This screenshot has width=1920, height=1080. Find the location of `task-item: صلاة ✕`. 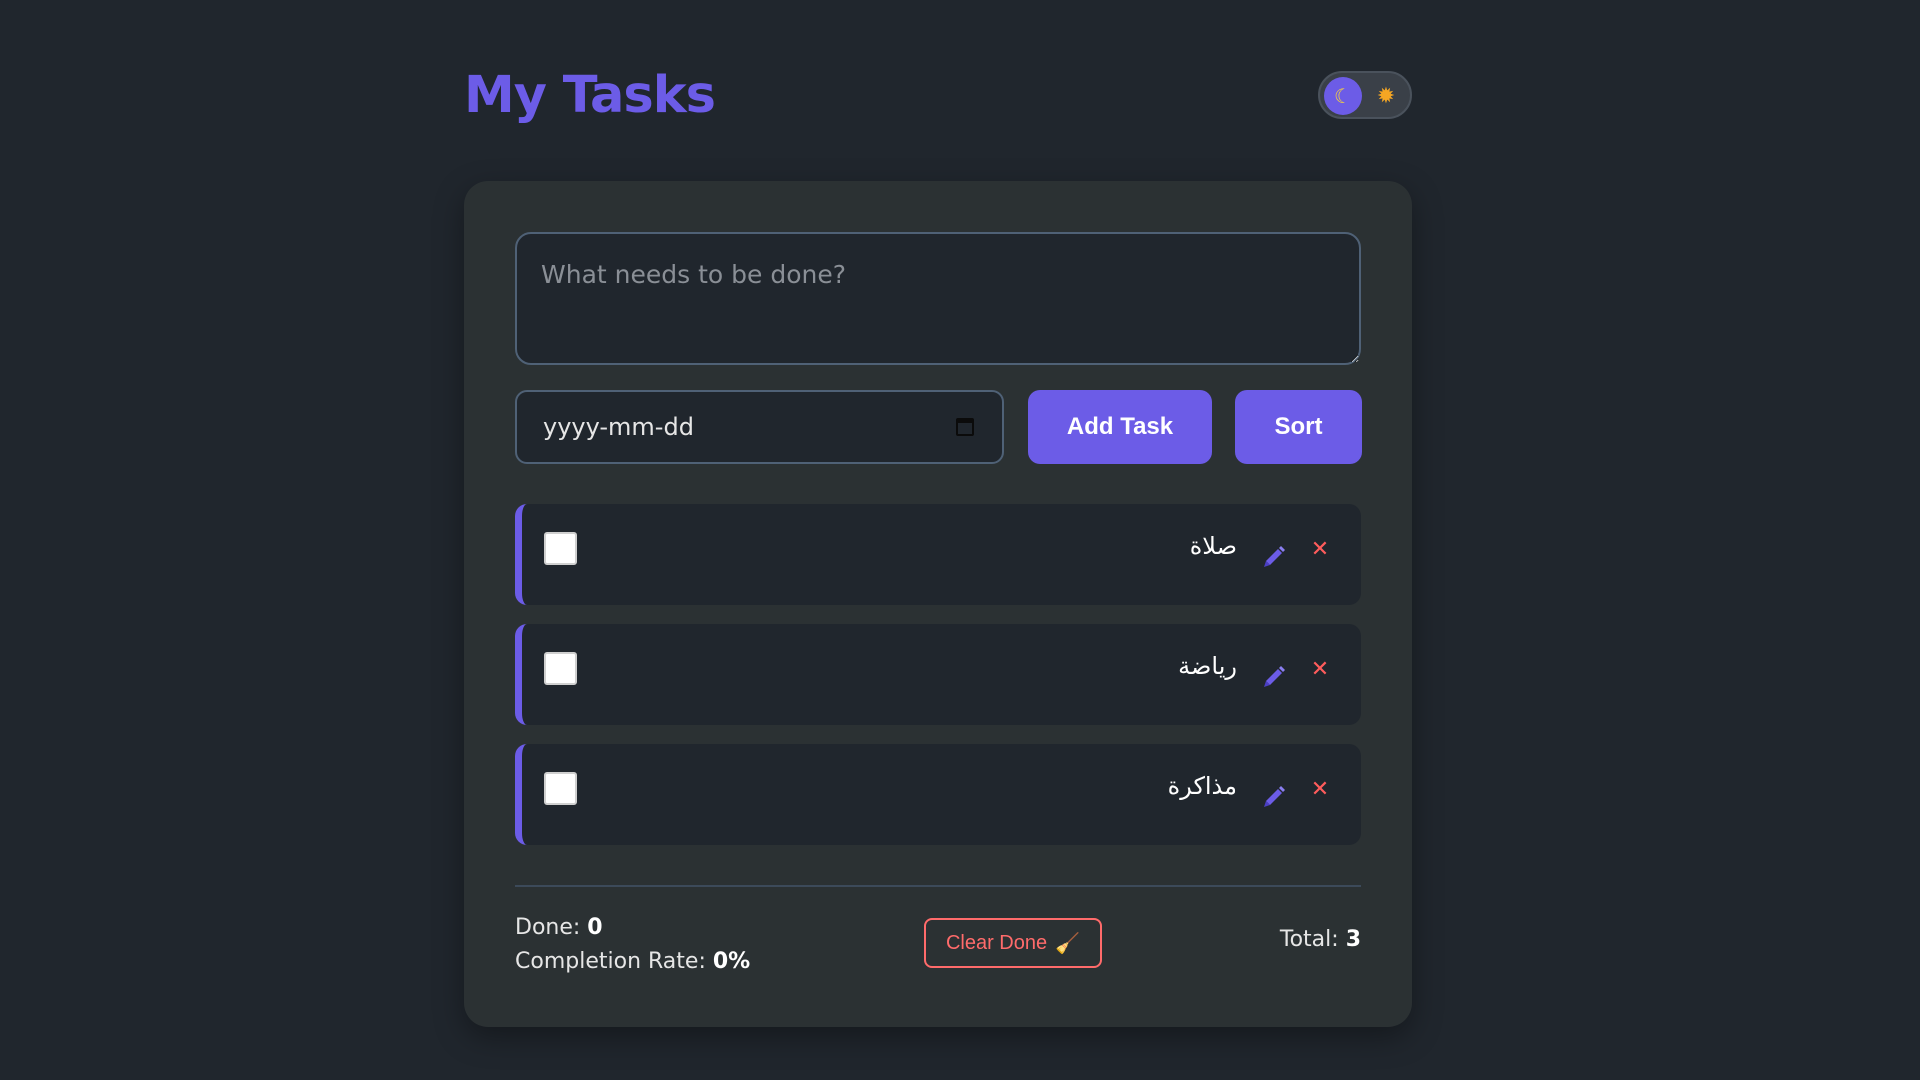

task-item: صلاة ✕ is located at coordinates (938, 554).